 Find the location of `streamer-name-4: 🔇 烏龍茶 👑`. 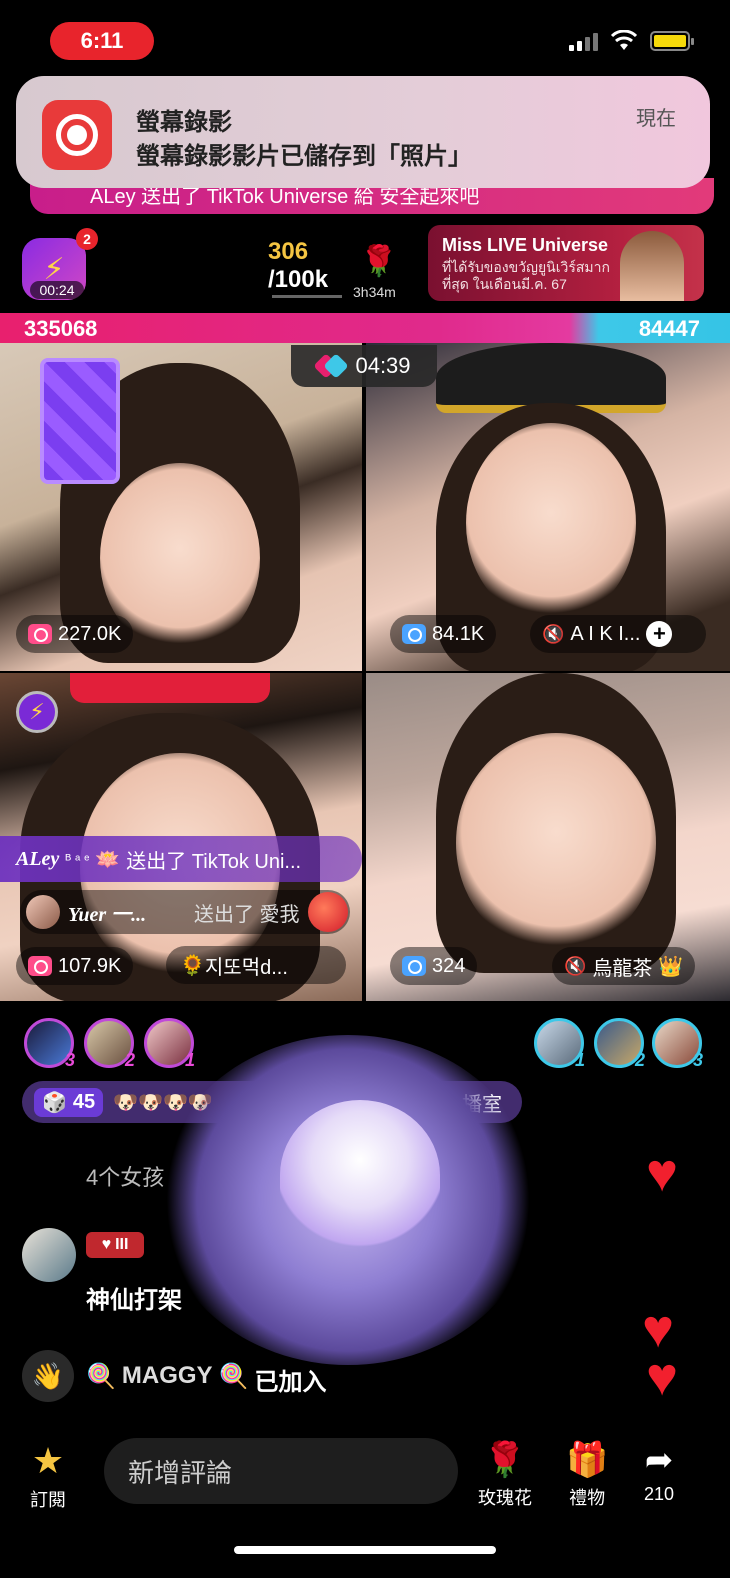

streamer-name-4: 🔇 烏龍茶 👑 is located at coordinates (624, 966).